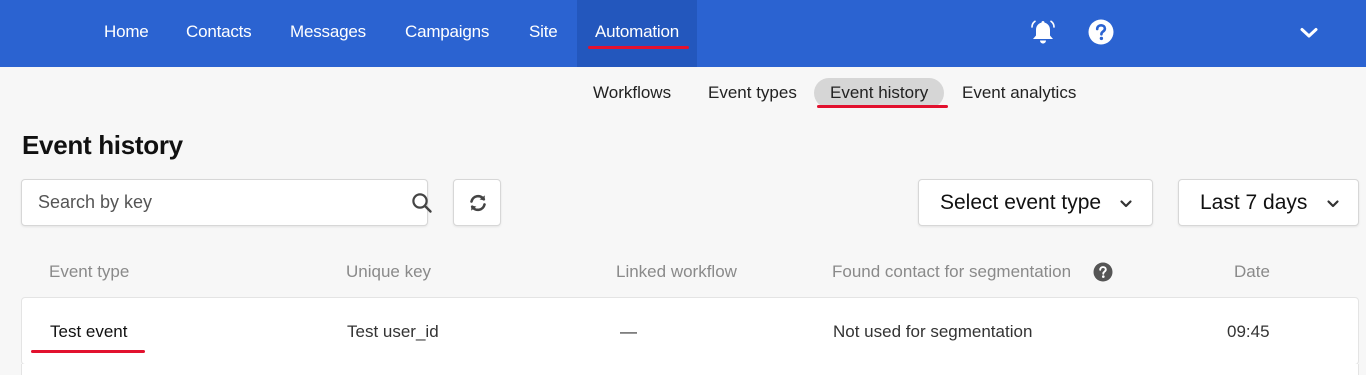 This screenshot has width=1366, height=375. I want to click on refresh-button, so click(477, 202).